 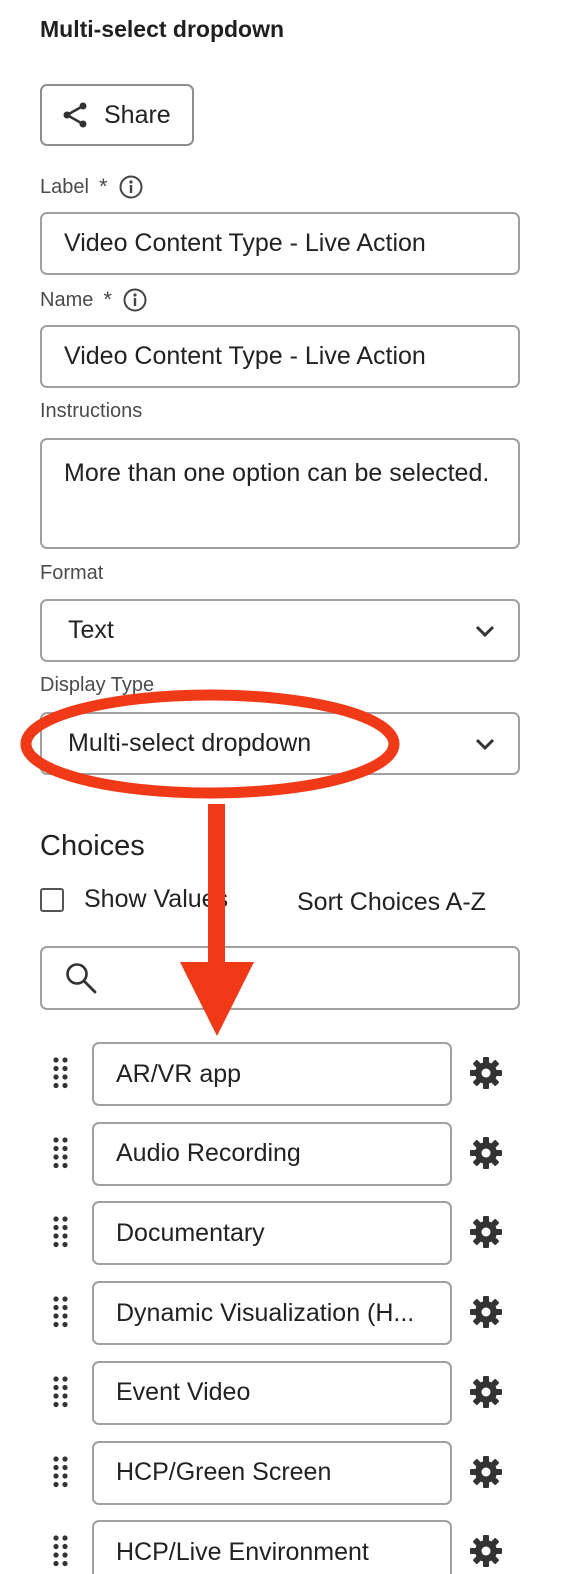 What do you see at coordinates (272, 1233) in the screenshot?
I see `choice-input: Documentary` at bounding box center [272, 1233].